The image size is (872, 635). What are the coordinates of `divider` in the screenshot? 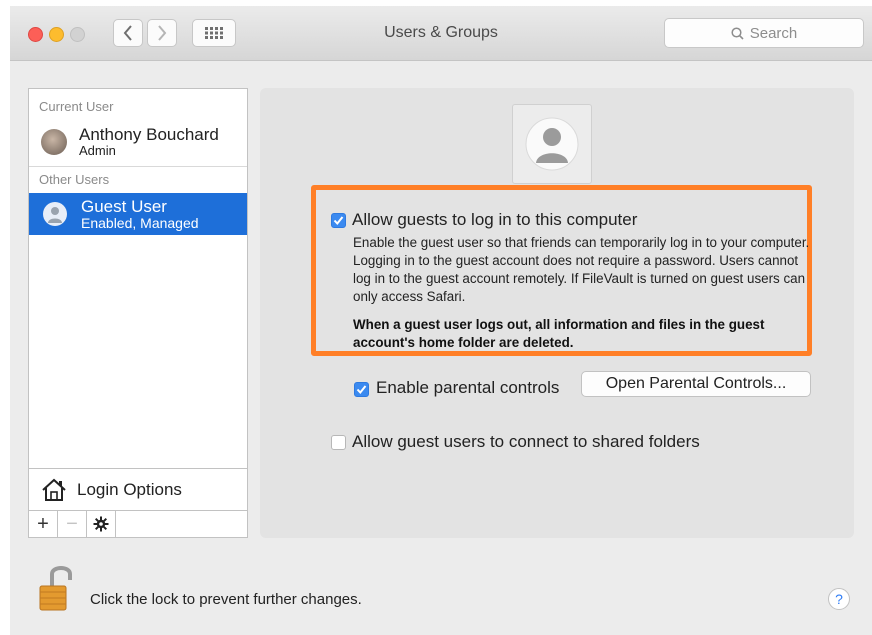 It's located at (138, 166).